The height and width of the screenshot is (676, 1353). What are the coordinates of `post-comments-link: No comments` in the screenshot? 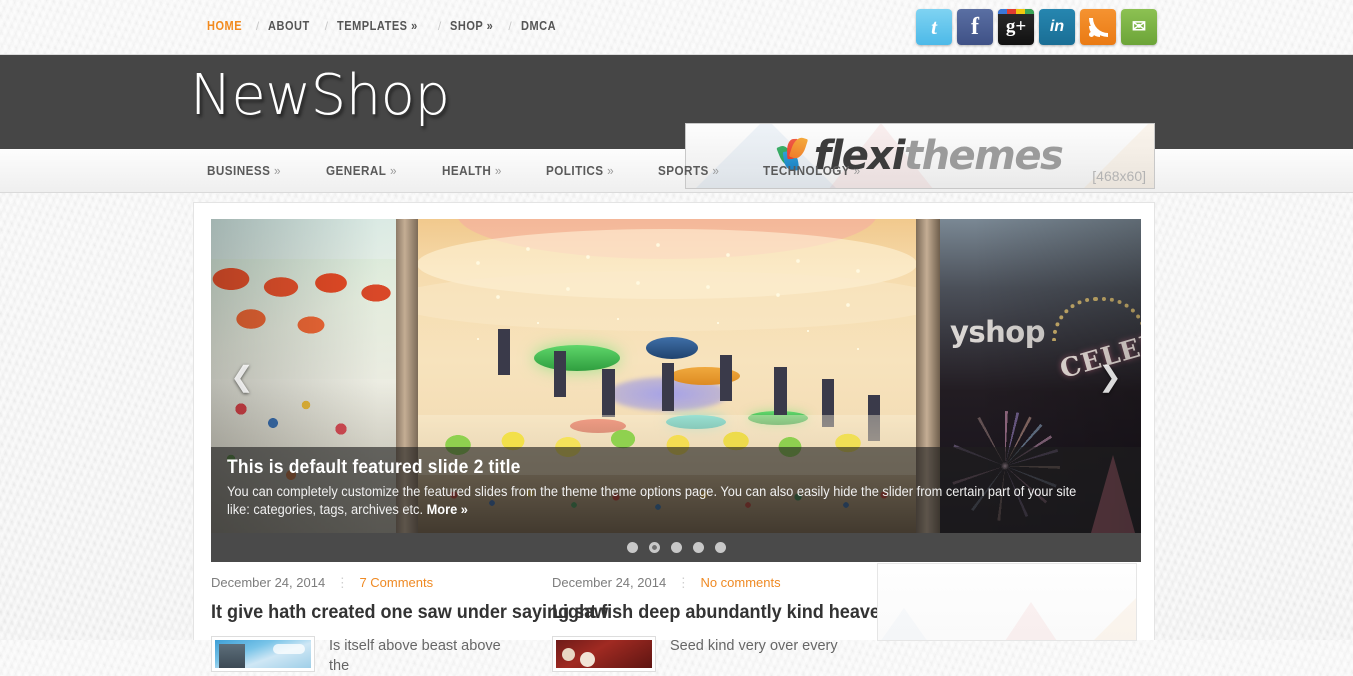 It's located at (740, 582).